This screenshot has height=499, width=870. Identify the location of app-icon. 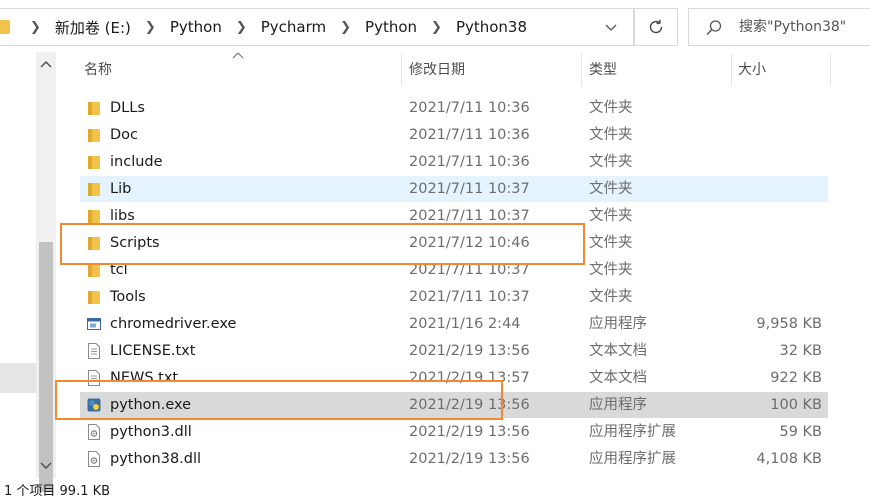
(94, 324).